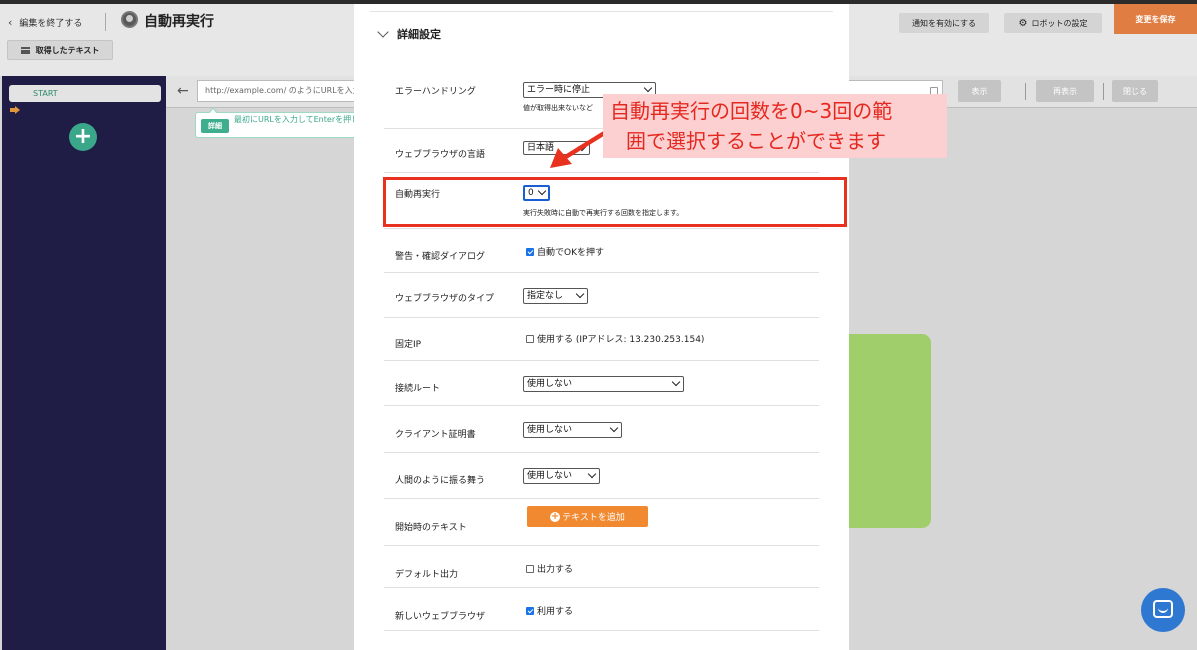 Image resolution: width=1197 pixels, height=650 pixels. I want to click on checkbox-label: 使用する (IPアドレス: 13.230.253.154), so click(621, 340).